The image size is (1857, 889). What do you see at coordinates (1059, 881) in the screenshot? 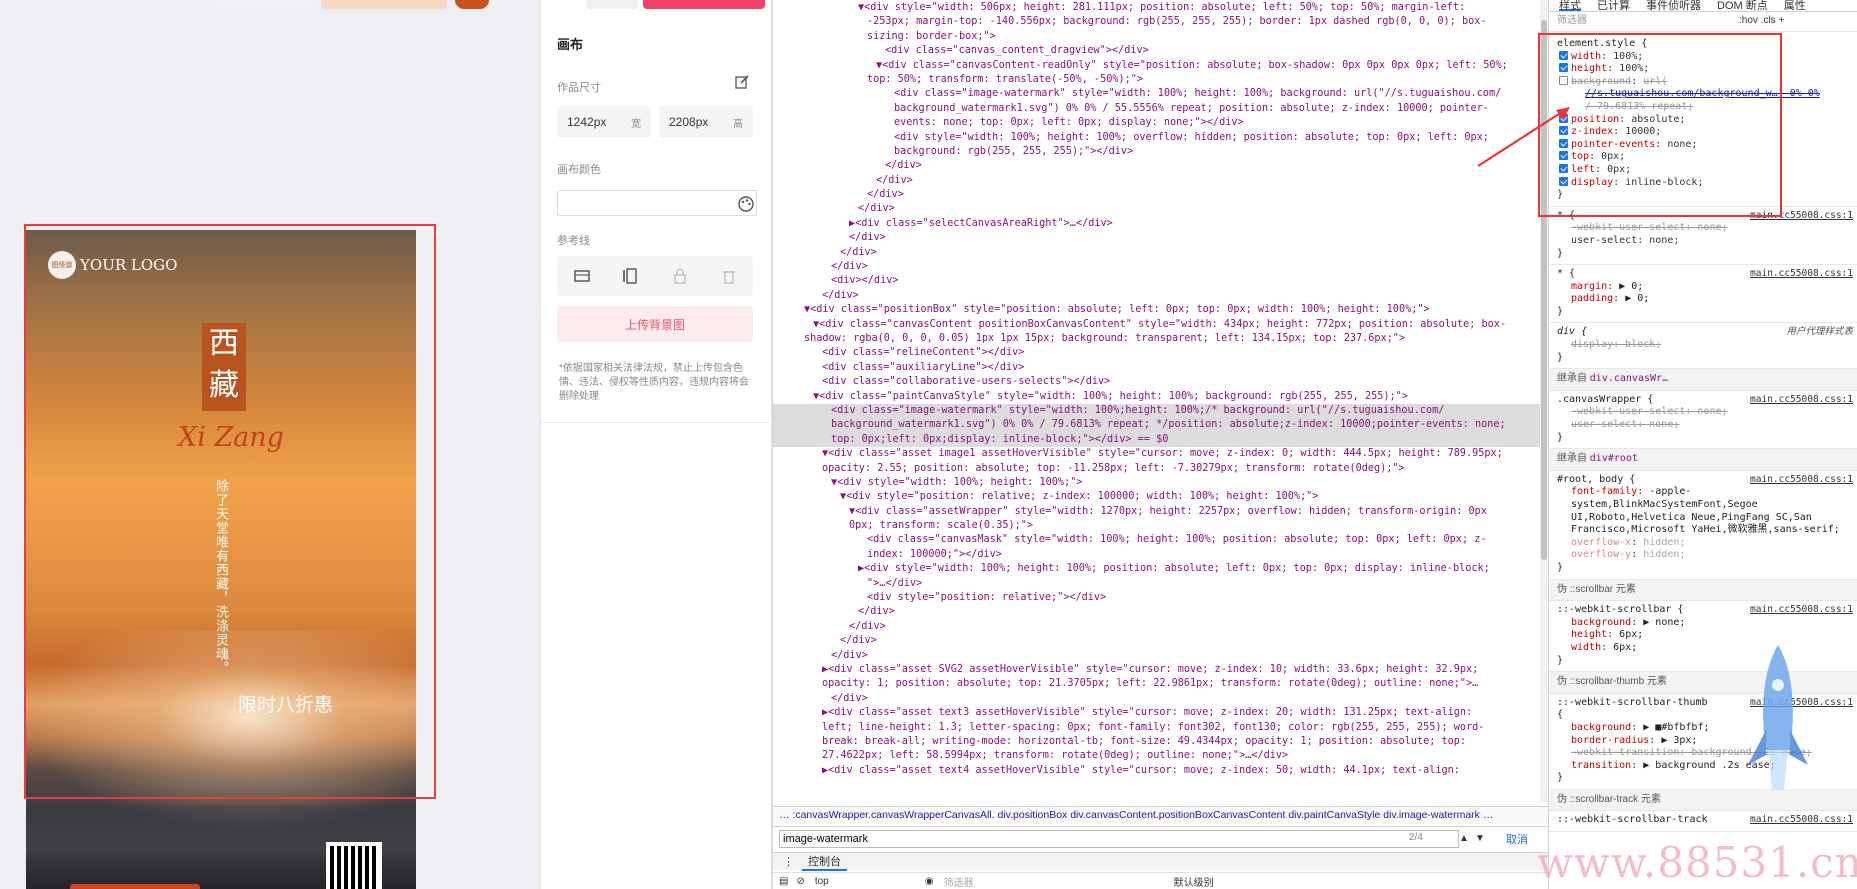
I see `console-filter-input: 筛选器` at bounding box center [1059, 881].